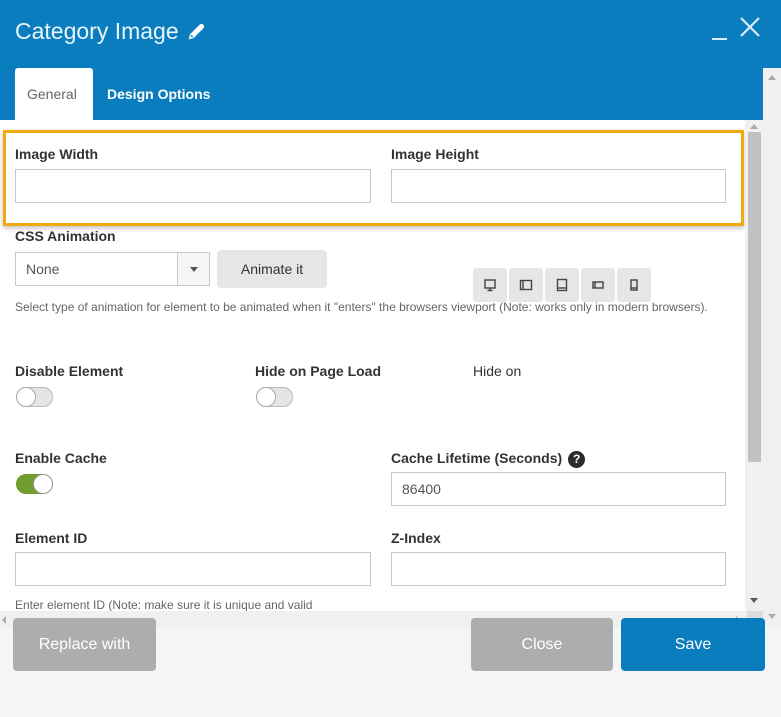 The image size is (781, 717). Describe the element at coordinates (193, 269) in the screenshot. I see `chevron-down-icon` at that location.